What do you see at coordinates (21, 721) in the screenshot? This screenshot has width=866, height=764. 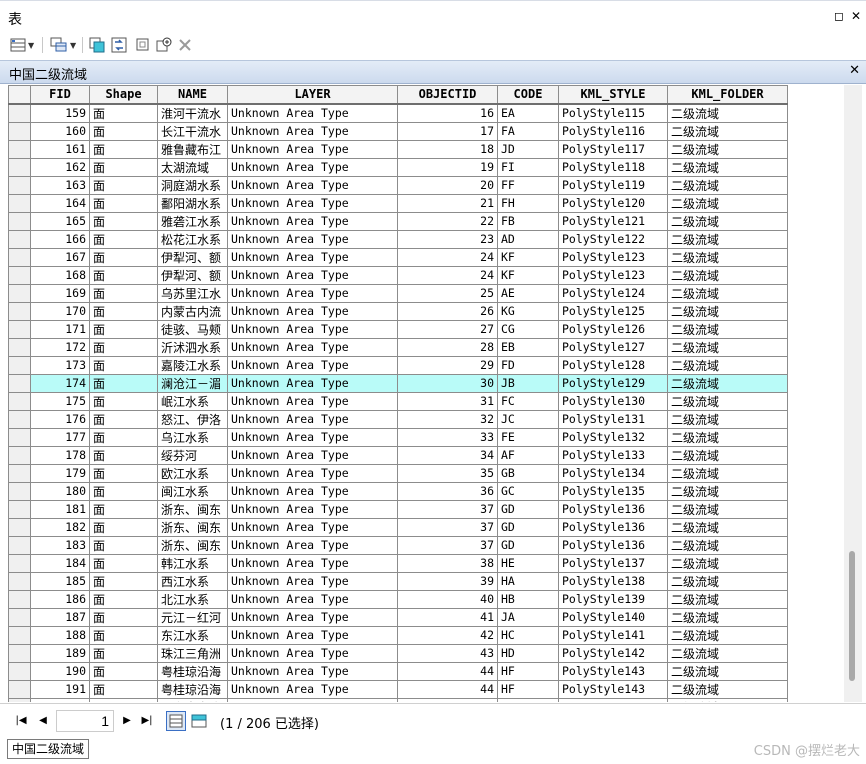 I see `first-record-icon: |◀` at bounding box center [21, 721].